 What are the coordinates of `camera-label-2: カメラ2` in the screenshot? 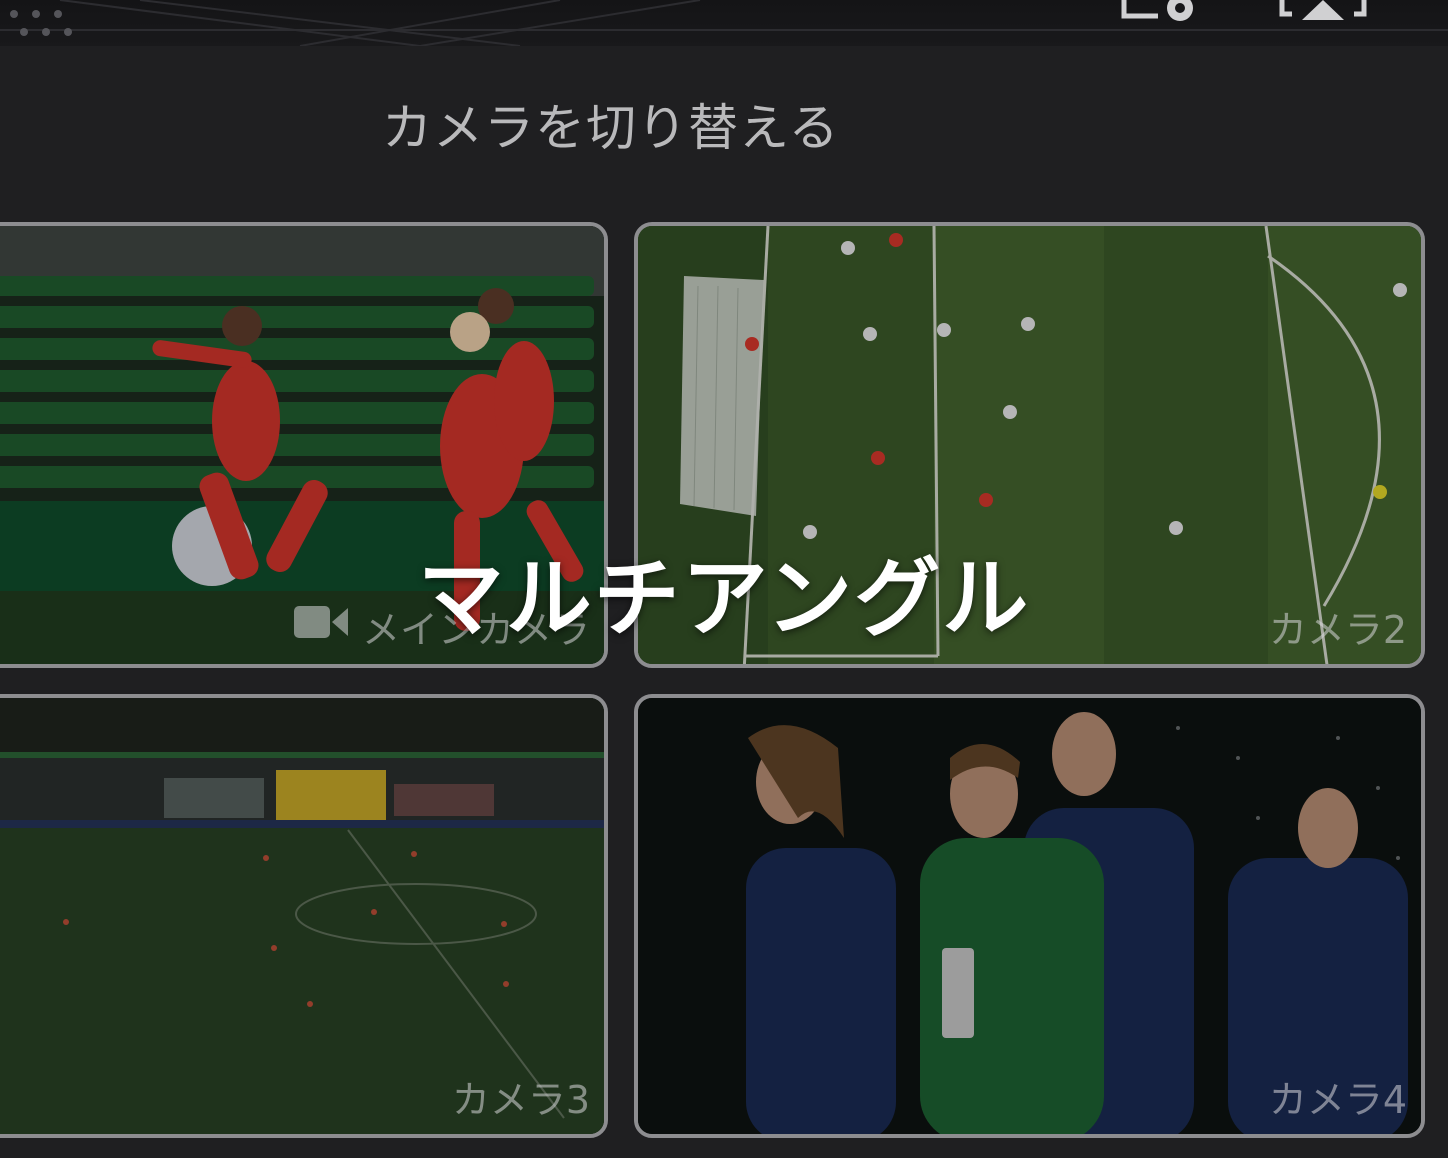 It's located at (1337, 630).